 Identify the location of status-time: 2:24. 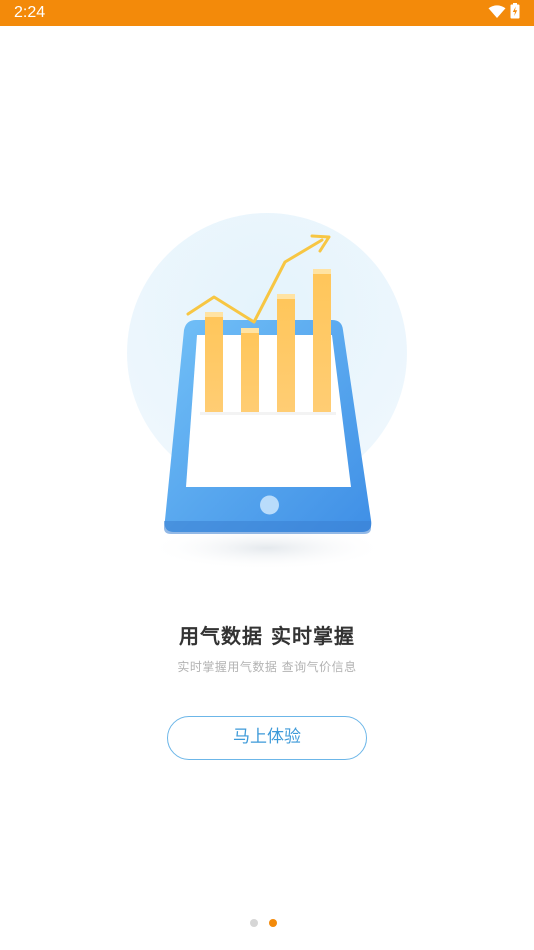
(30, 12).